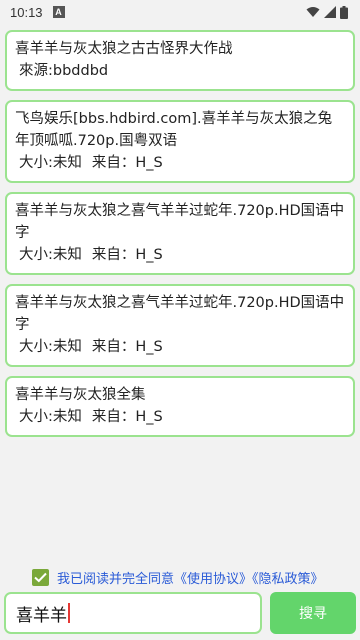  I want to click on agreement-checkbox, so click(40, 577).